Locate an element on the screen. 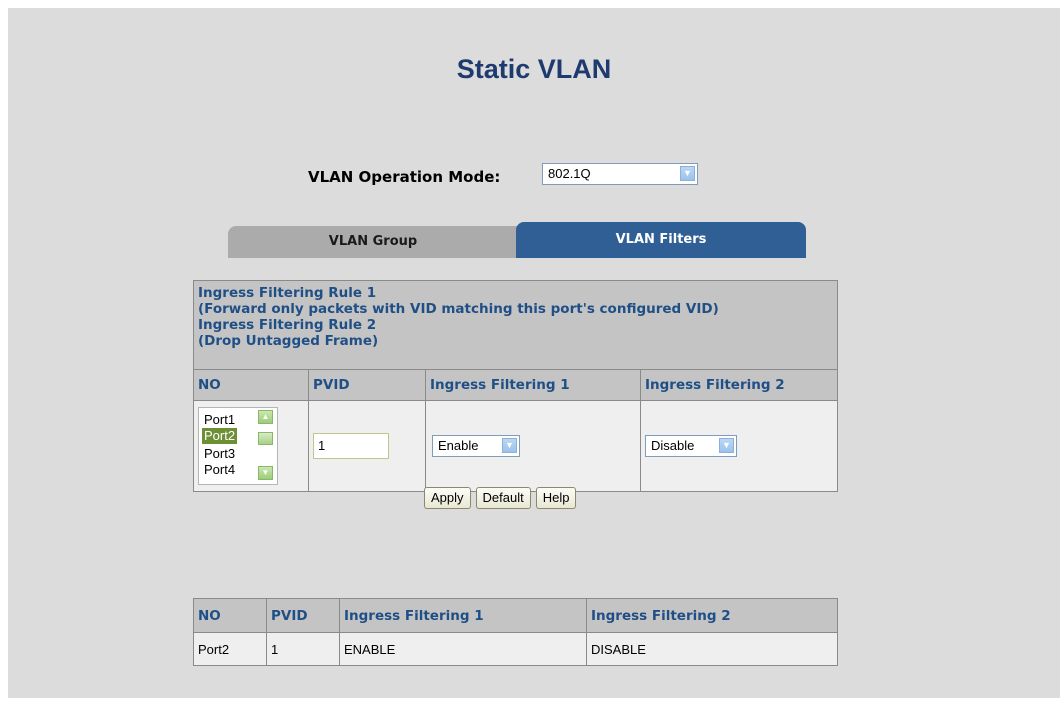 This screenshot has width=1060, height=704. page-title: Static VLAN is located at coordinates (534, 69).